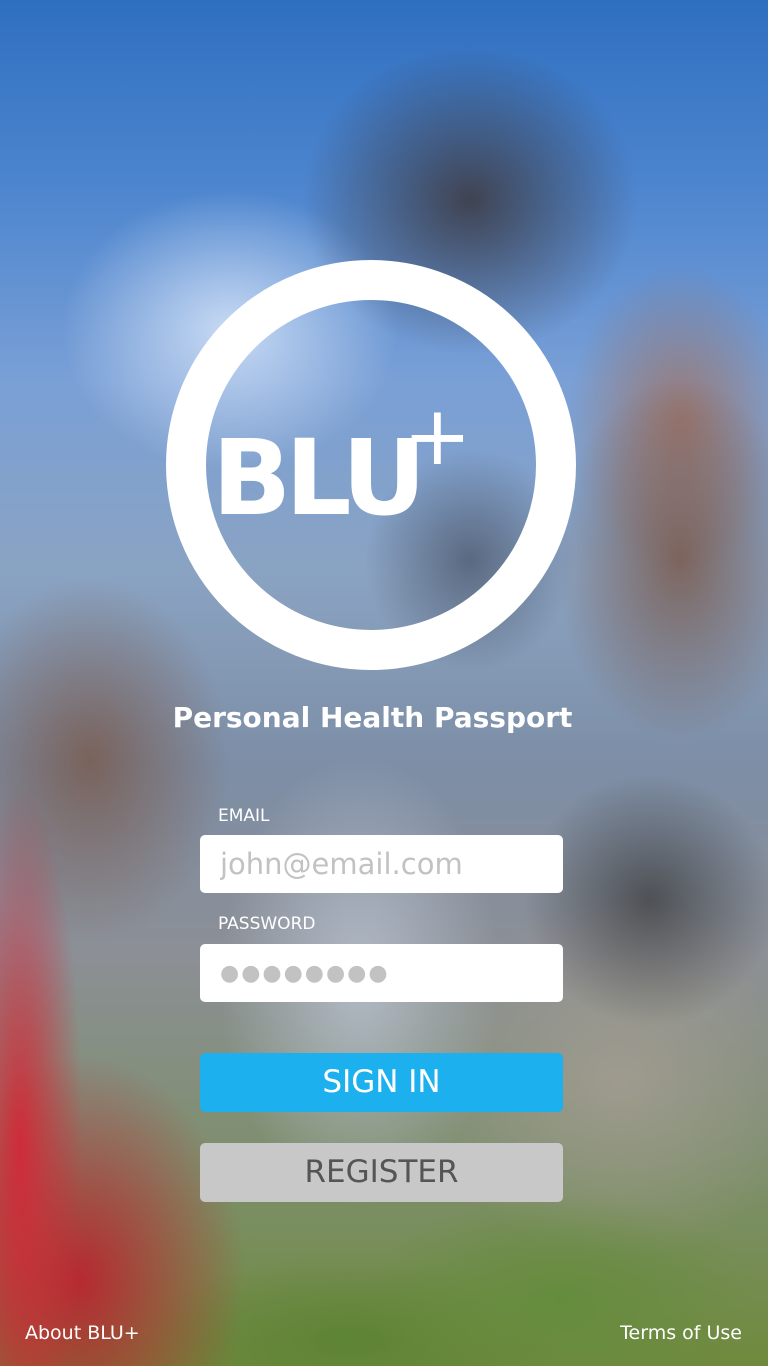 The image size is (768, 1366). Describe the element at coordinates (381, 1172) in the screenshot. I see `register-button: REGISTER` at that location.